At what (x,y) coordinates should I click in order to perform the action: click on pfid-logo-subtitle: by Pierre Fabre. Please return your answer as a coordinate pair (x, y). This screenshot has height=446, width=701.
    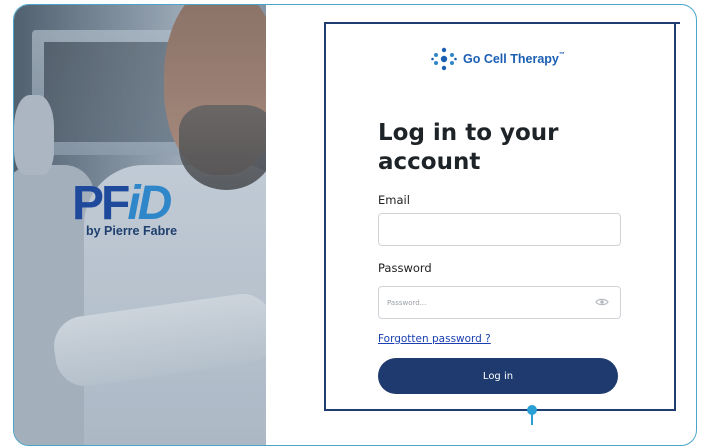
    Looking at the image, I should click on (132, 231).